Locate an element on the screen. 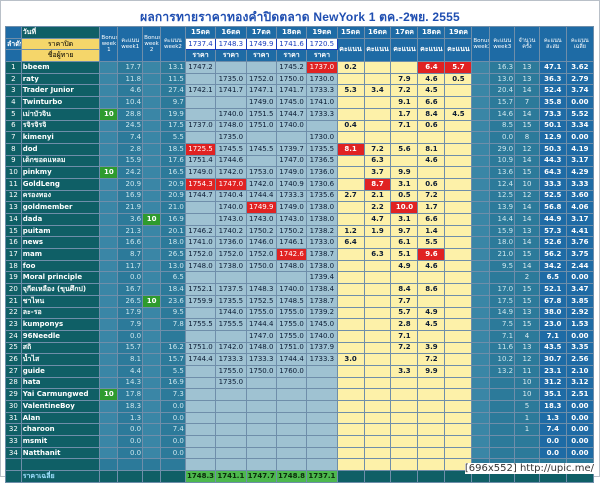 This screenshot has height=483, width=600. header-count: จำนวน ครั้ง is located at coordinates (527, 44).